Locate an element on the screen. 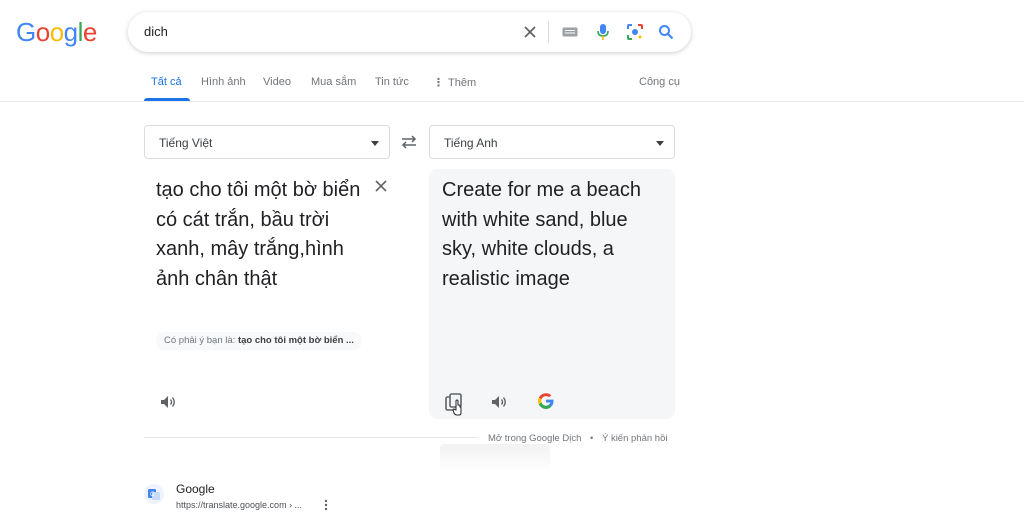 This screenshot has height=515, width=1024. search-input: dich is located at coordinates (156, 31).